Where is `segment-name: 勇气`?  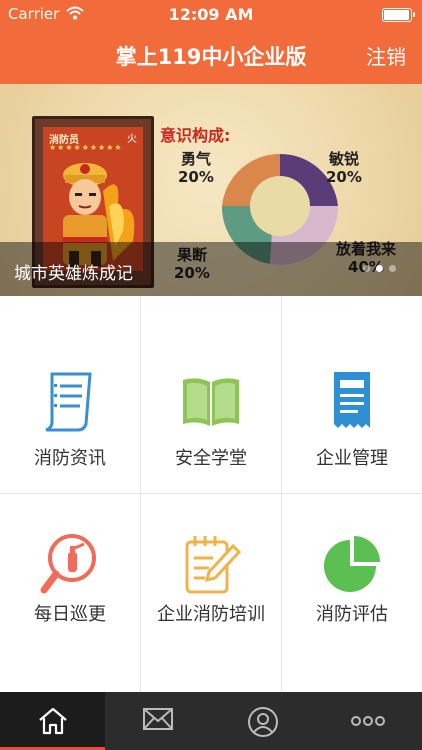 segment-name: 勇气 is located at coordinates (195, 159).